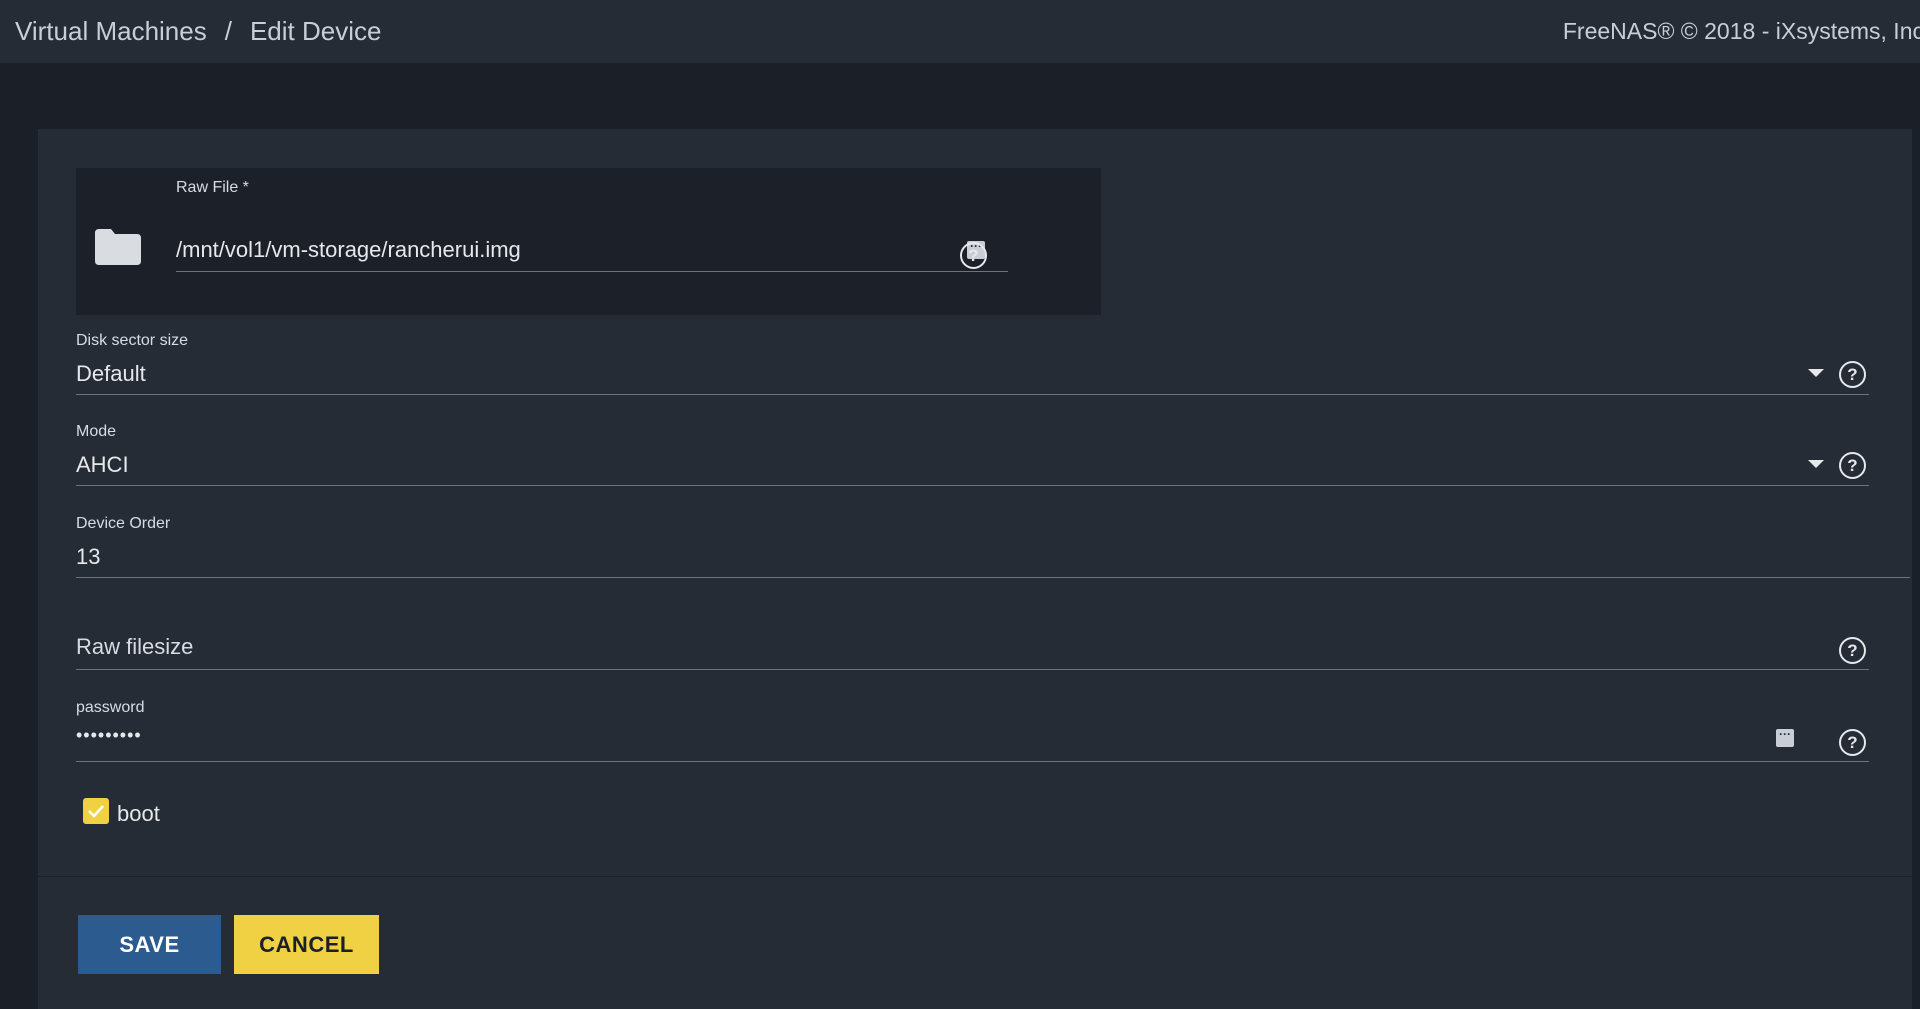  I want to click on password-toggle-icon: ···, so click(1785, 737).